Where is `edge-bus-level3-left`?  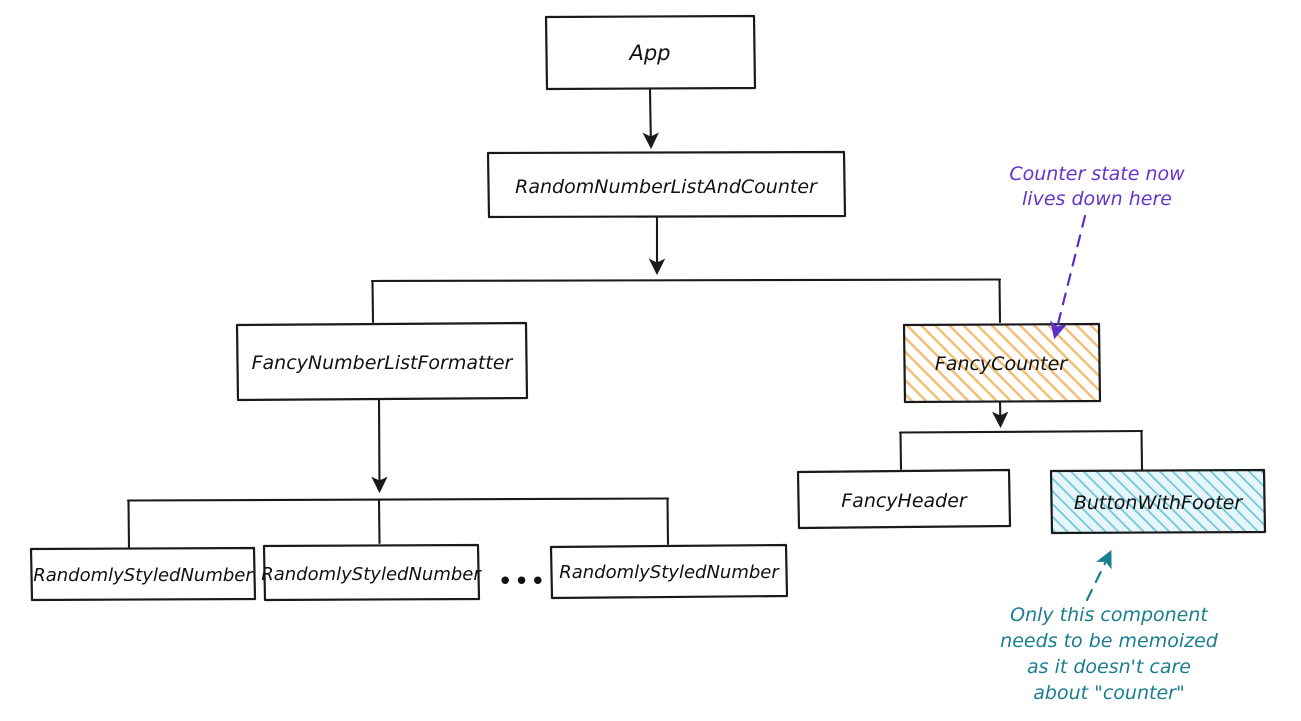 edge-bus-level3-left is located at coordinates (398, 499).